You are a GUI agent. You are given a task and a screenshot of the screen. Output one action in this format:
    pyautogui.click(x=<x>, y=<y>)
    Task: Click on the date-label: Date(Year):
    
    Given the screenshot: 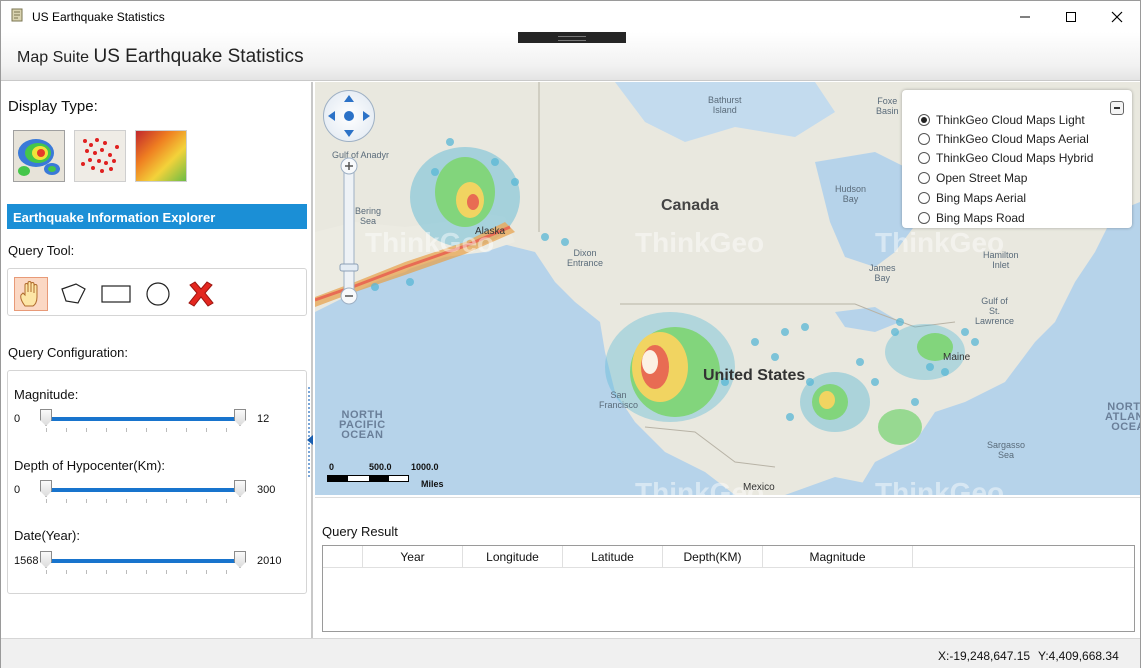 What is the action you would take?
    pyautogui.click(x=47, y=535)
    